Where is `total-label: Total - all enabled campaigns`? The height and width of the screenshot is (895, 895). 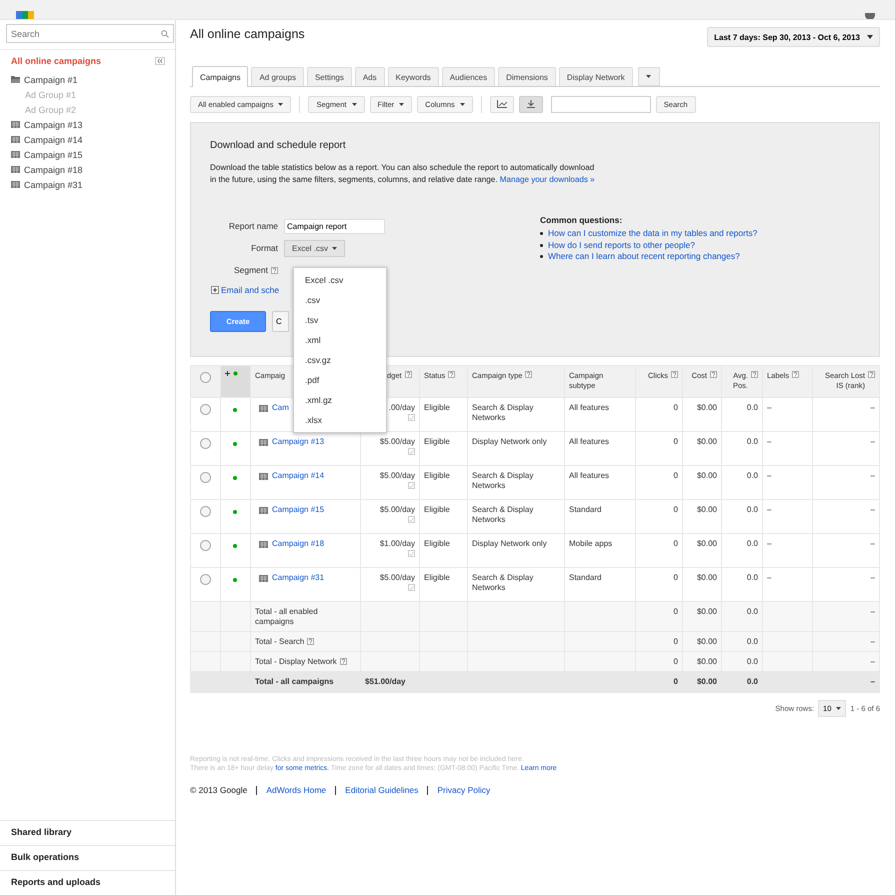 total-label: Total - all enabled campaigns is located at coordinates (286, 616).